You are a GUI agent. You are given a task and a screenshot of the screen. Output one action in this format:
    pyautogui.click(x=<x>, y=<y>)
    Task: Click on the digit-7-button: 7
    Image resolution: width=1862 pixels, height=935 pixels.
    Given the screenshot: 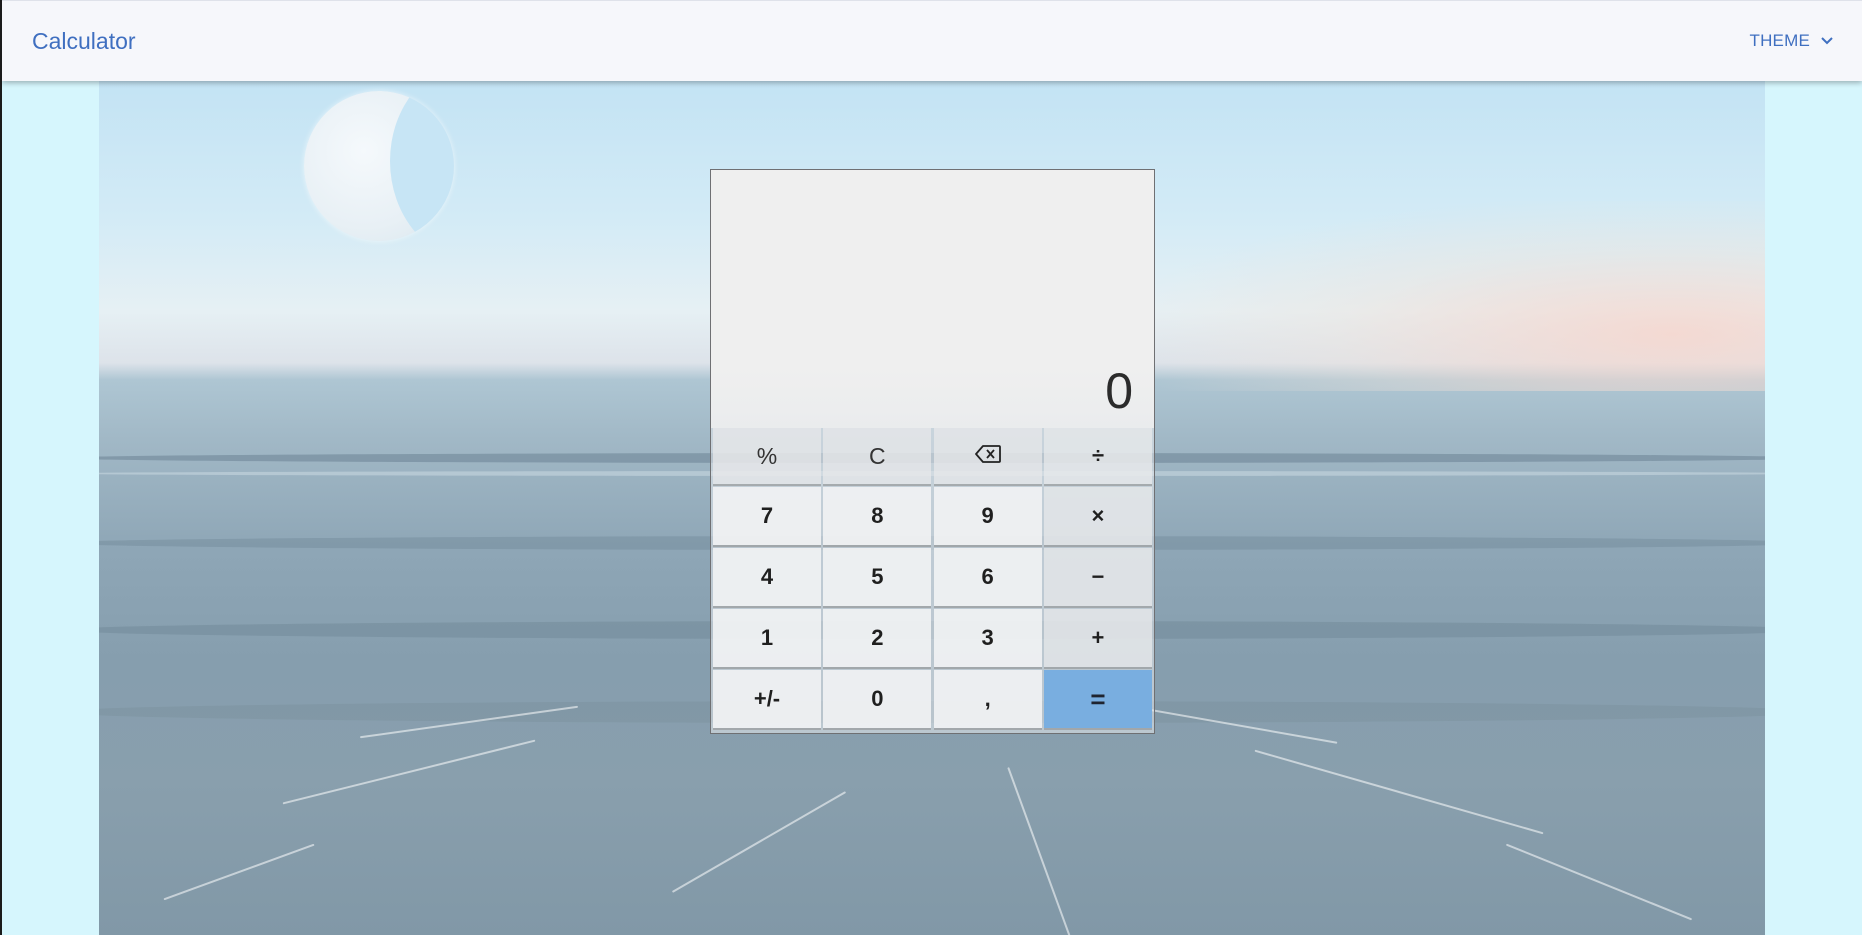 What is the action you would take?
    pyautogui.click(x=767, y=516)
    